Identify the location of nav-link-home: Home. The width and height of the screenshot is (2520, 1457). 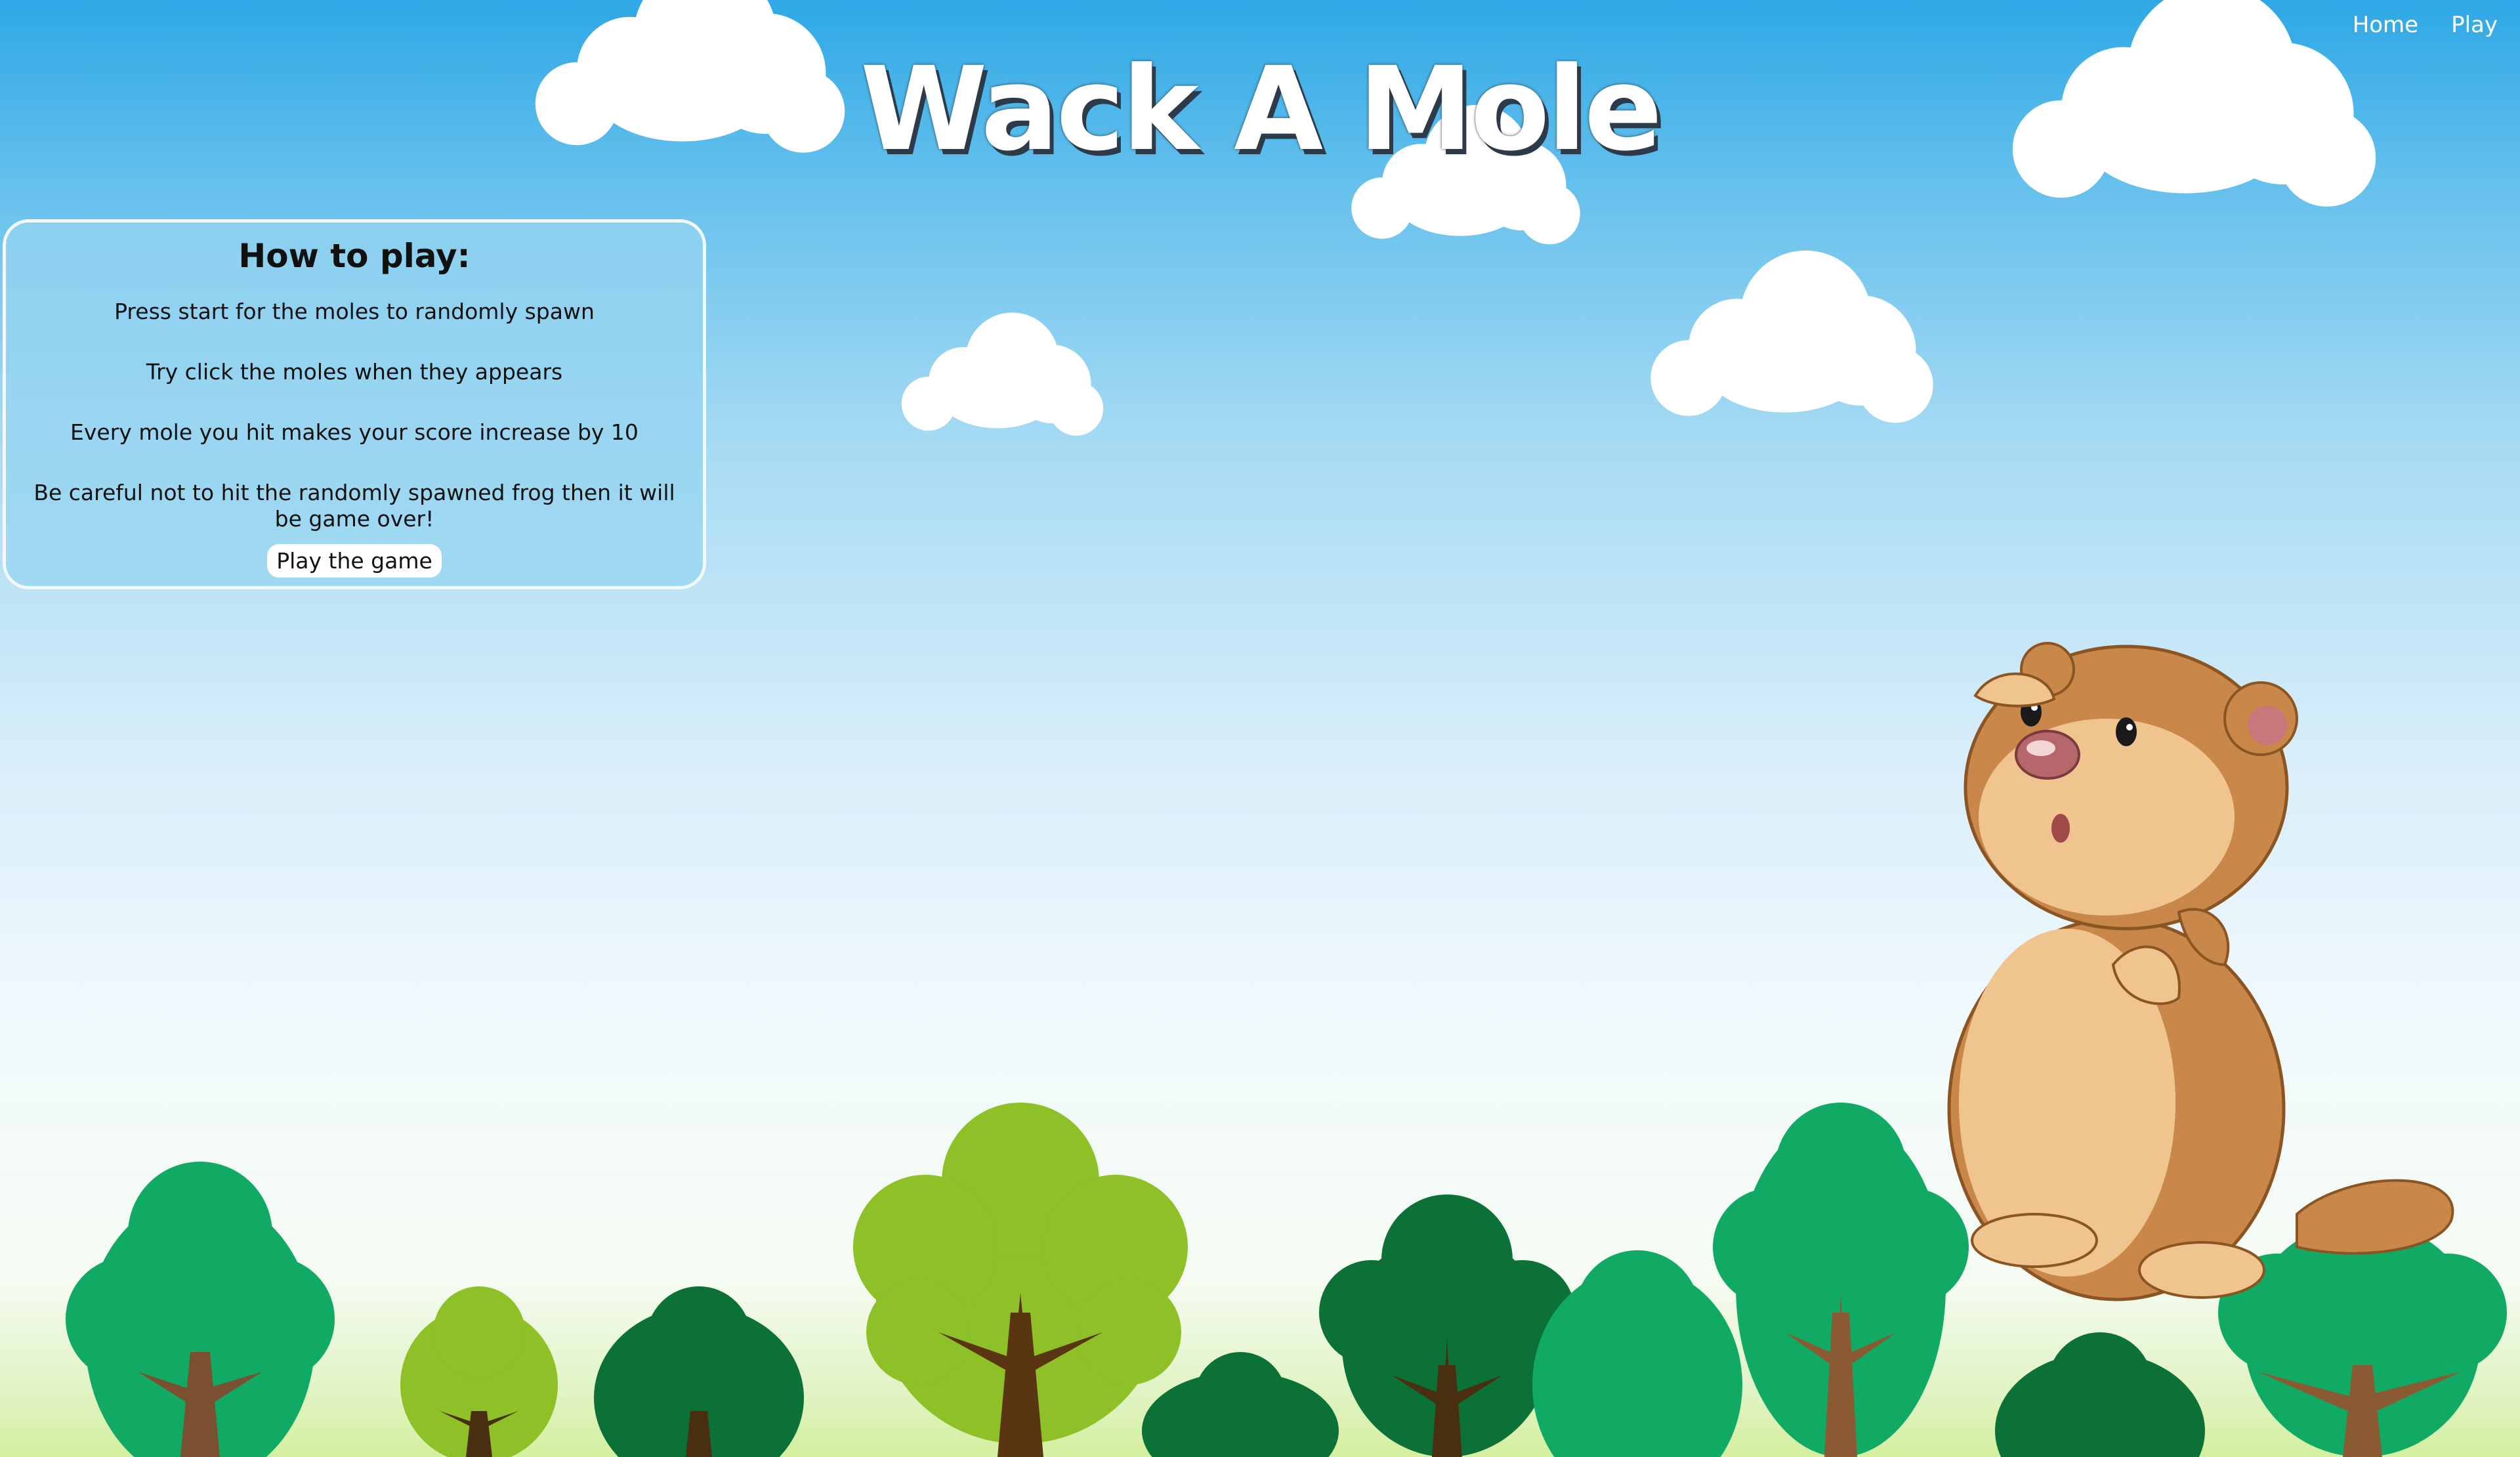
(2385, 25).